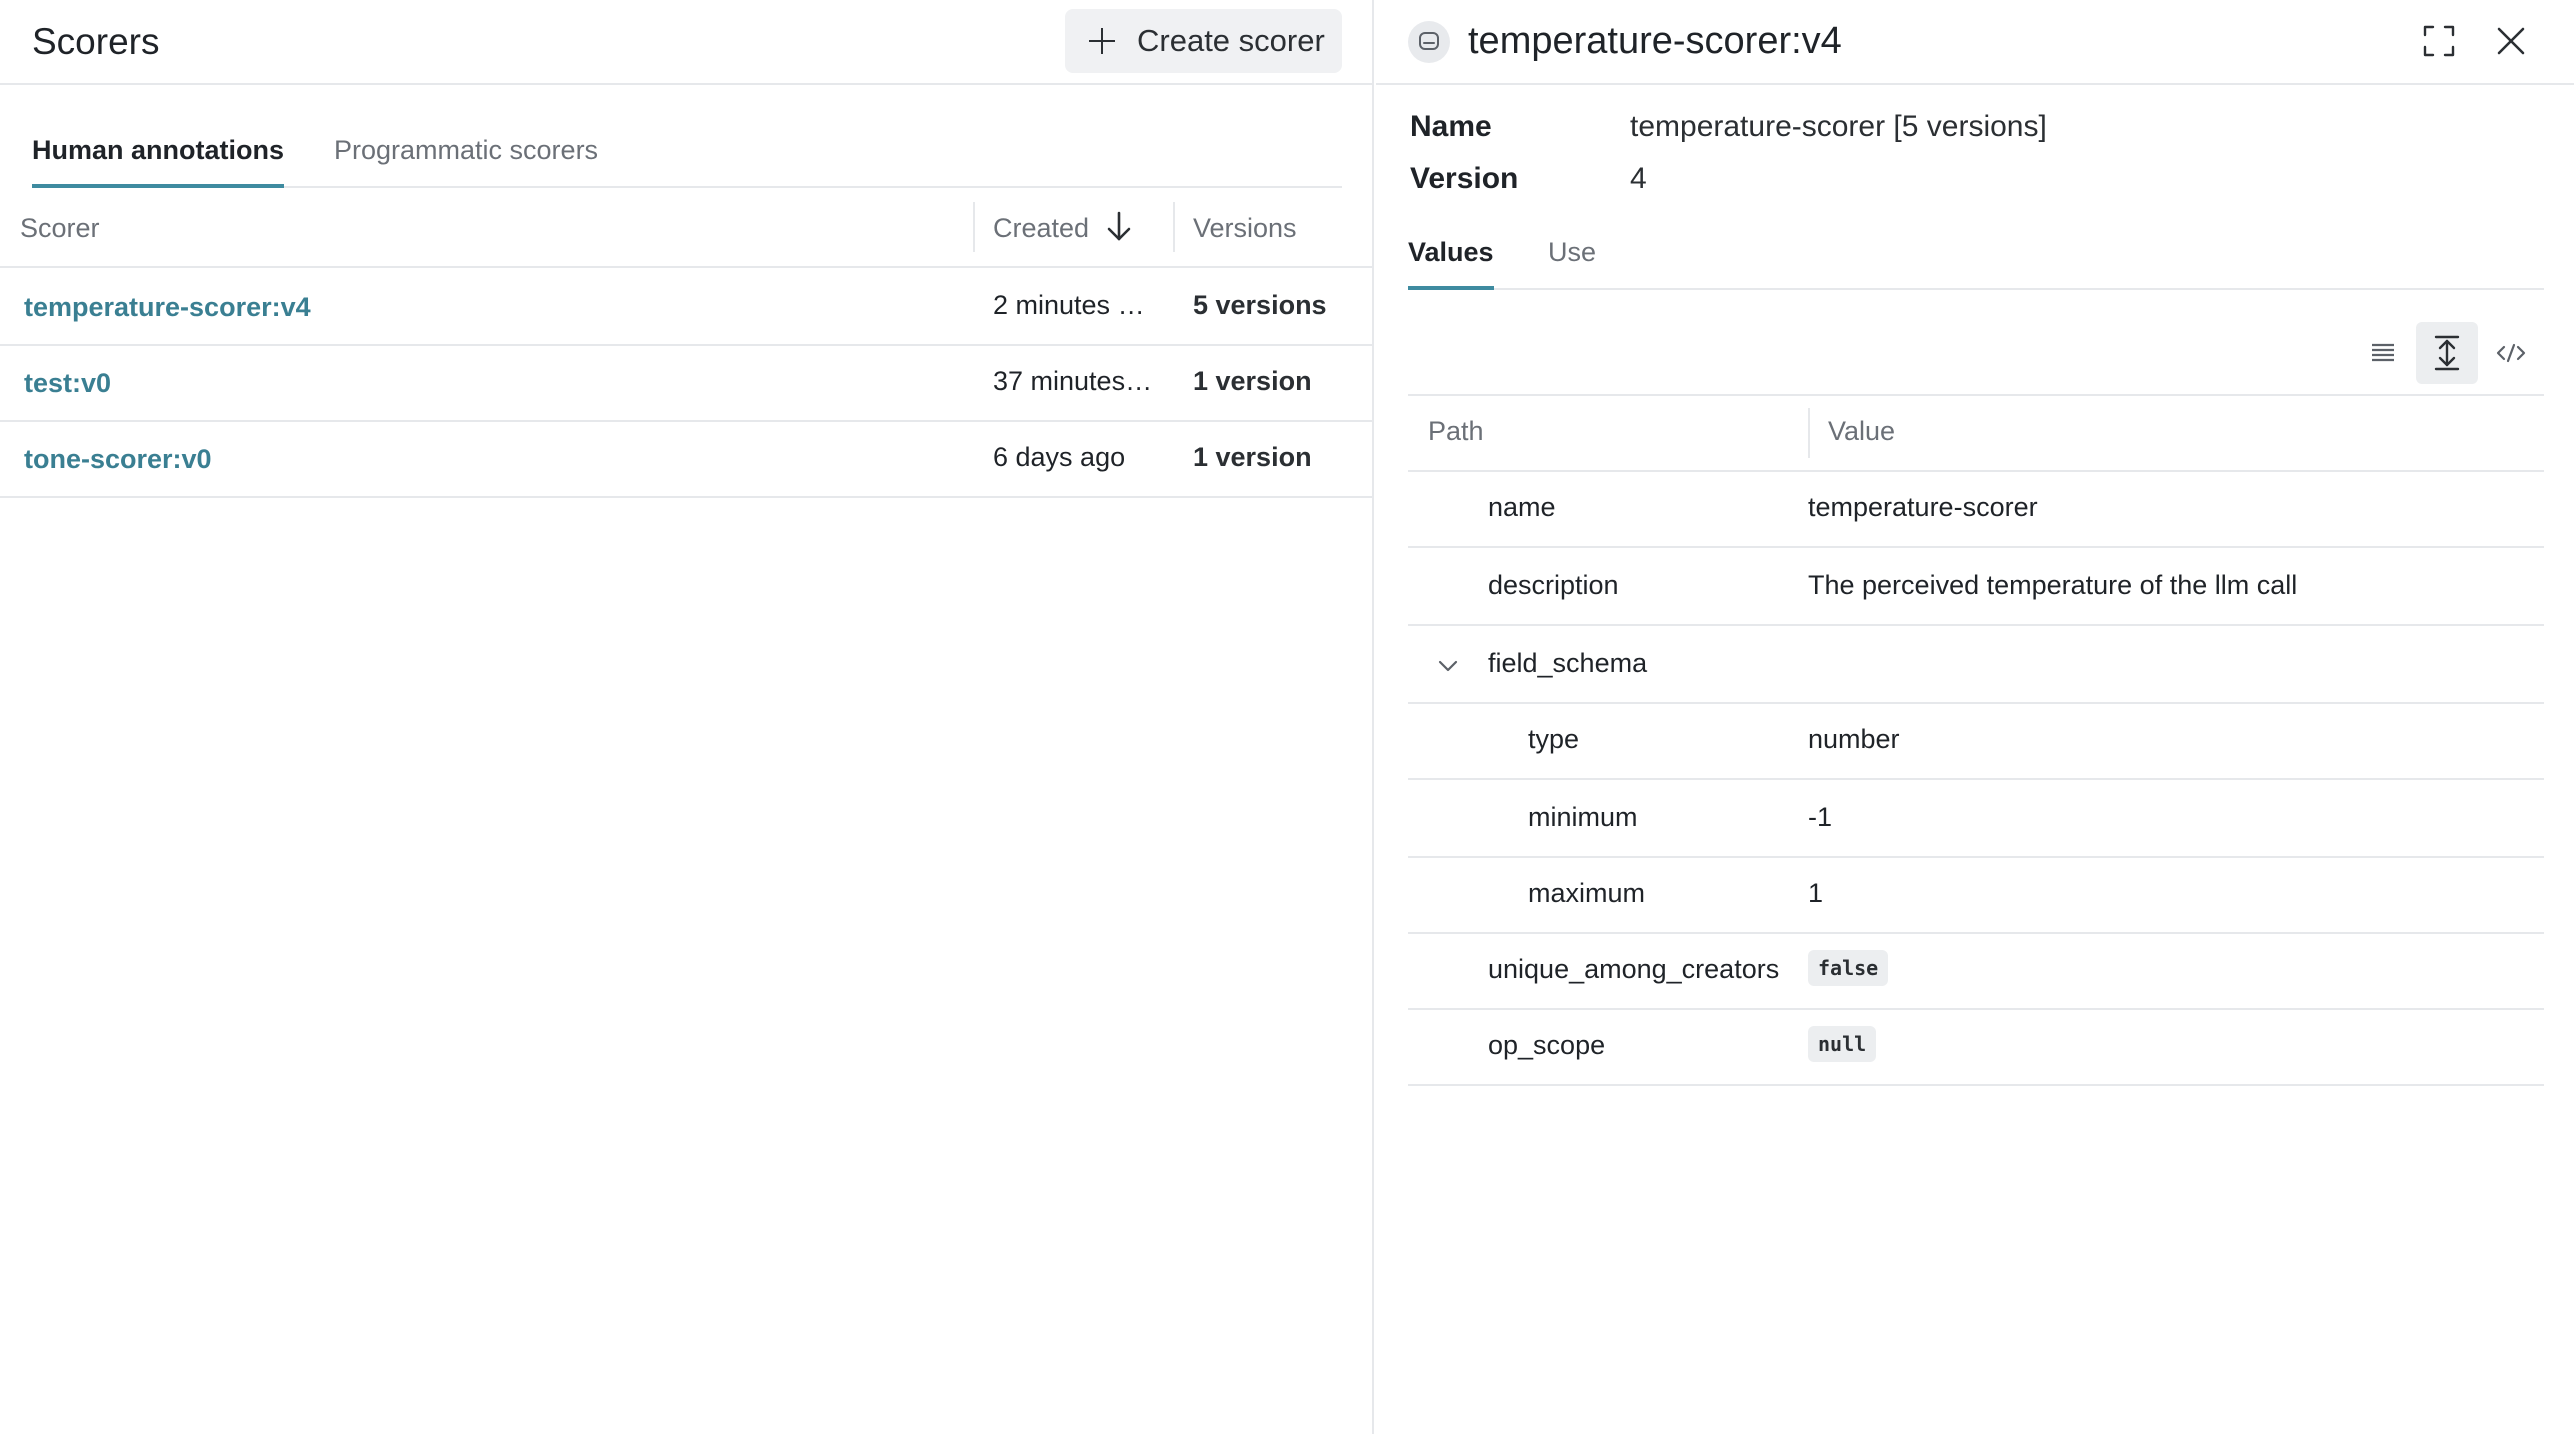  I want to click on detail-title: temperature-scorer:v4, so click(1655, 41).